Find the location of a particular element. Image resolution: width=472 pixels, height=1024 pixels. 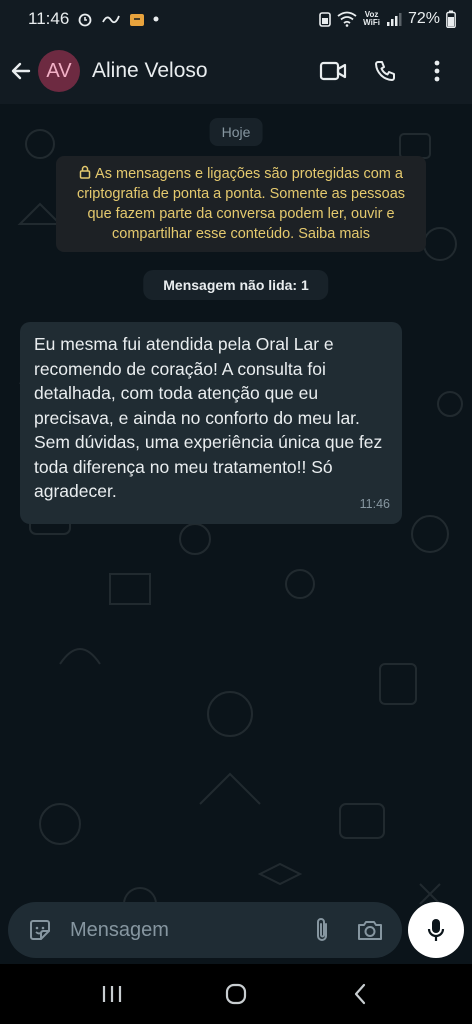

recents-button is located at coordinates (112, 994).